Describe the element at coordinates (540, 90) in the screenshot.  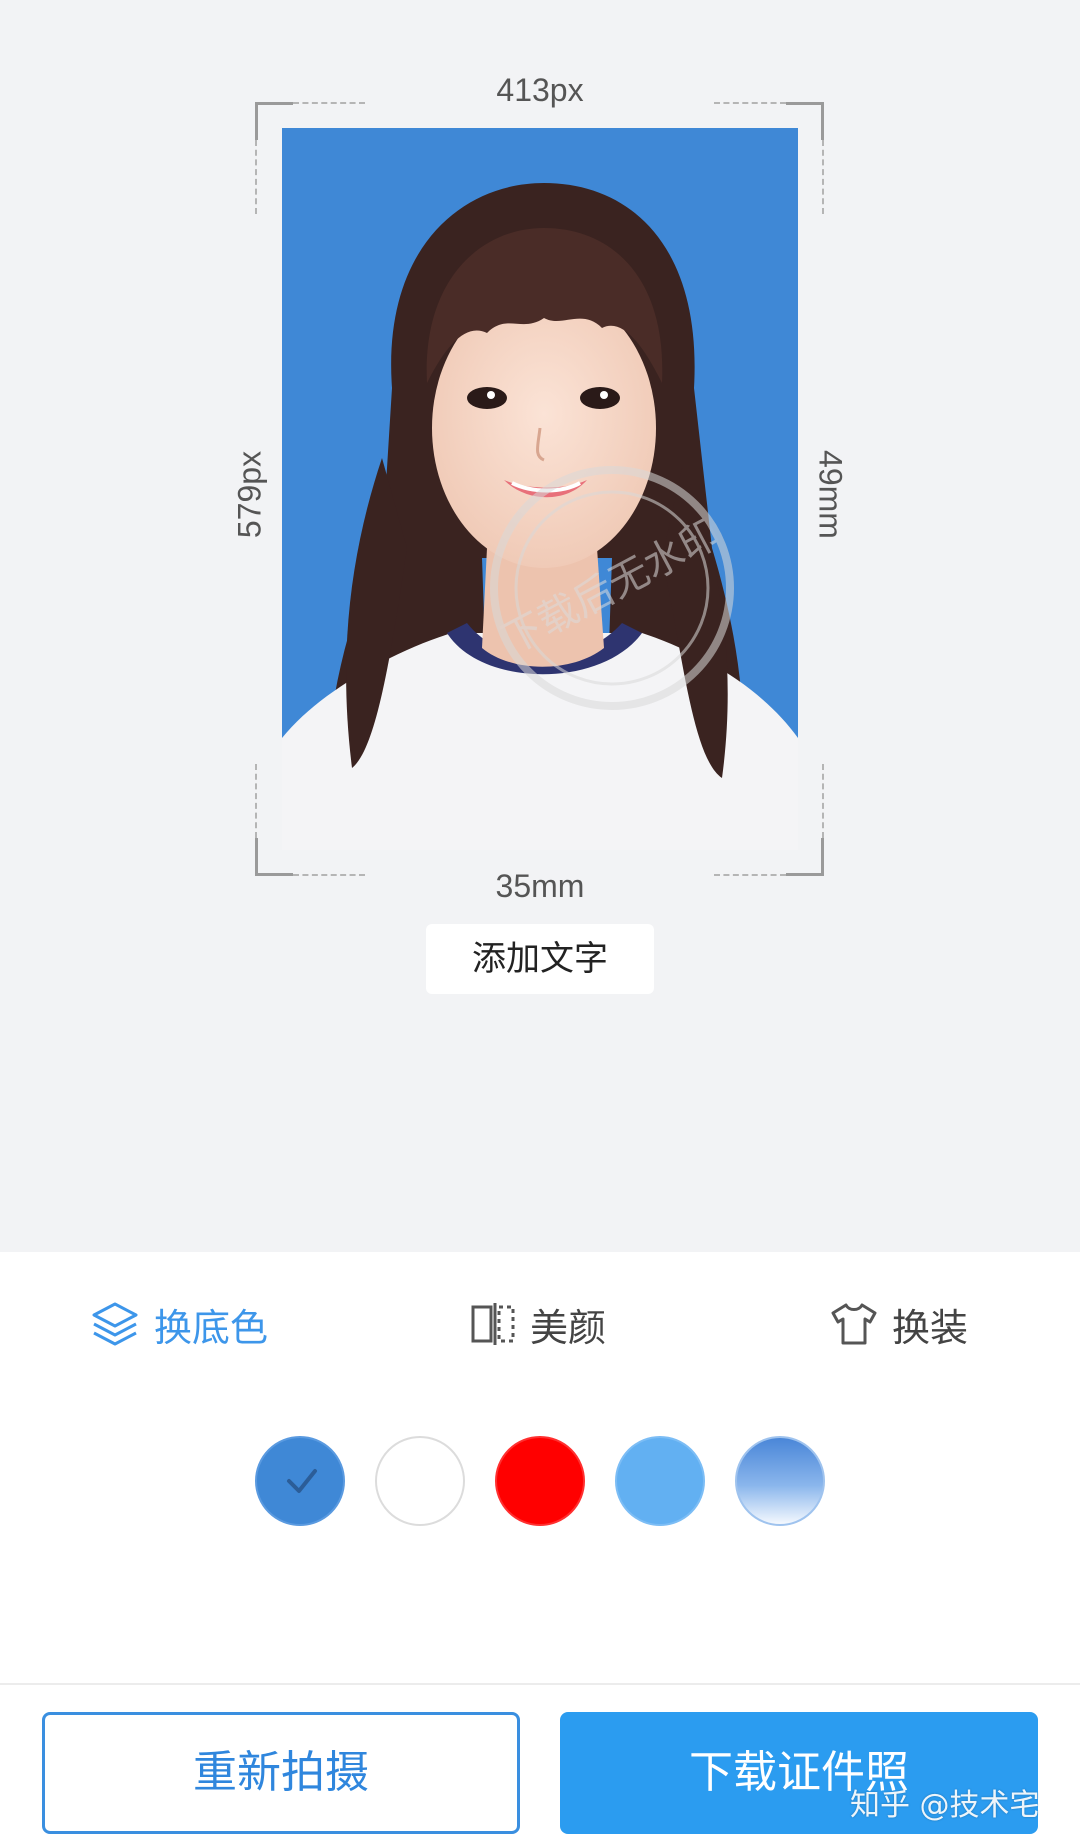
I see `width-pixels-label: 413px` at that location.